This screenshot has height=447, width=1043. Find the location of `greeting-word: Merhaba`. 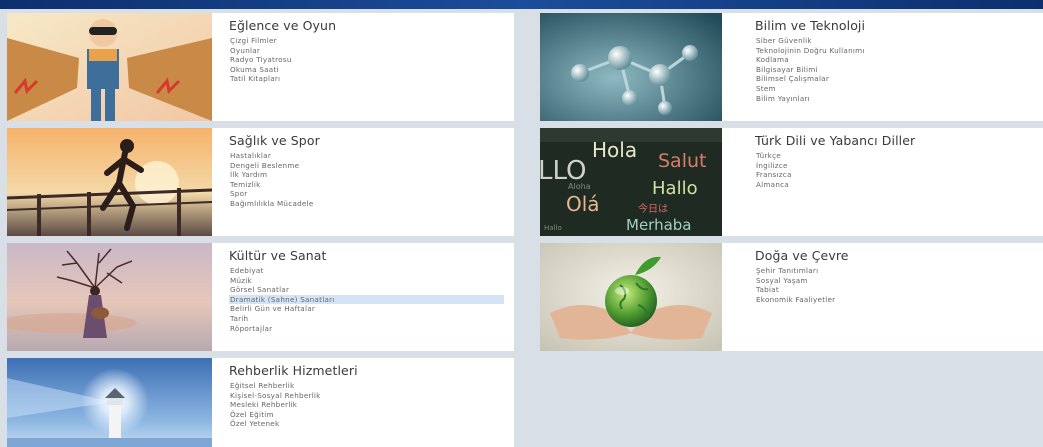

greeting-word: Merhaba is located at coordinates (659, 225).